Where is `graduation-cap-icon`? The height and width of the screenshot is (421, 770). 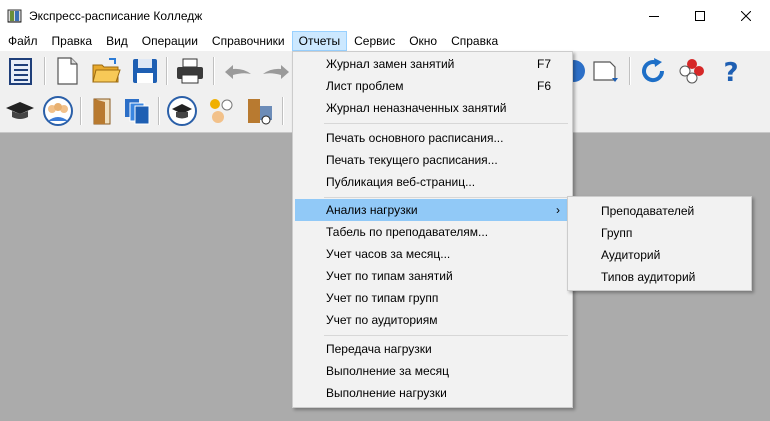
graduation-cap-icon is located at coordinates (20, 110).